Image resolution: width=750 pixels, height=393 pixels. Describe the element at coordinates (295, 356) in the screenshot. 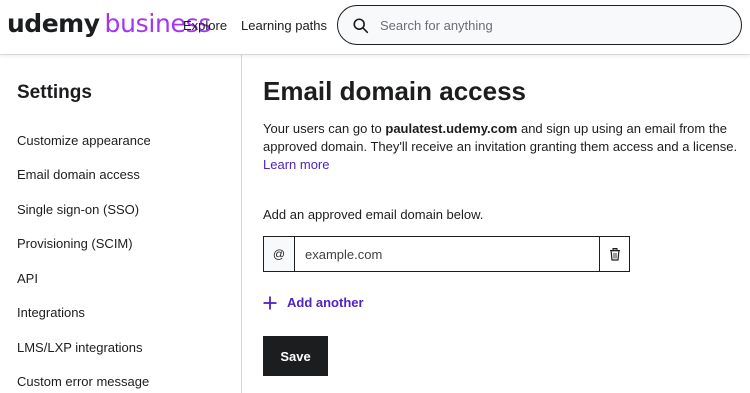

I see `save-button: Save` at that location.